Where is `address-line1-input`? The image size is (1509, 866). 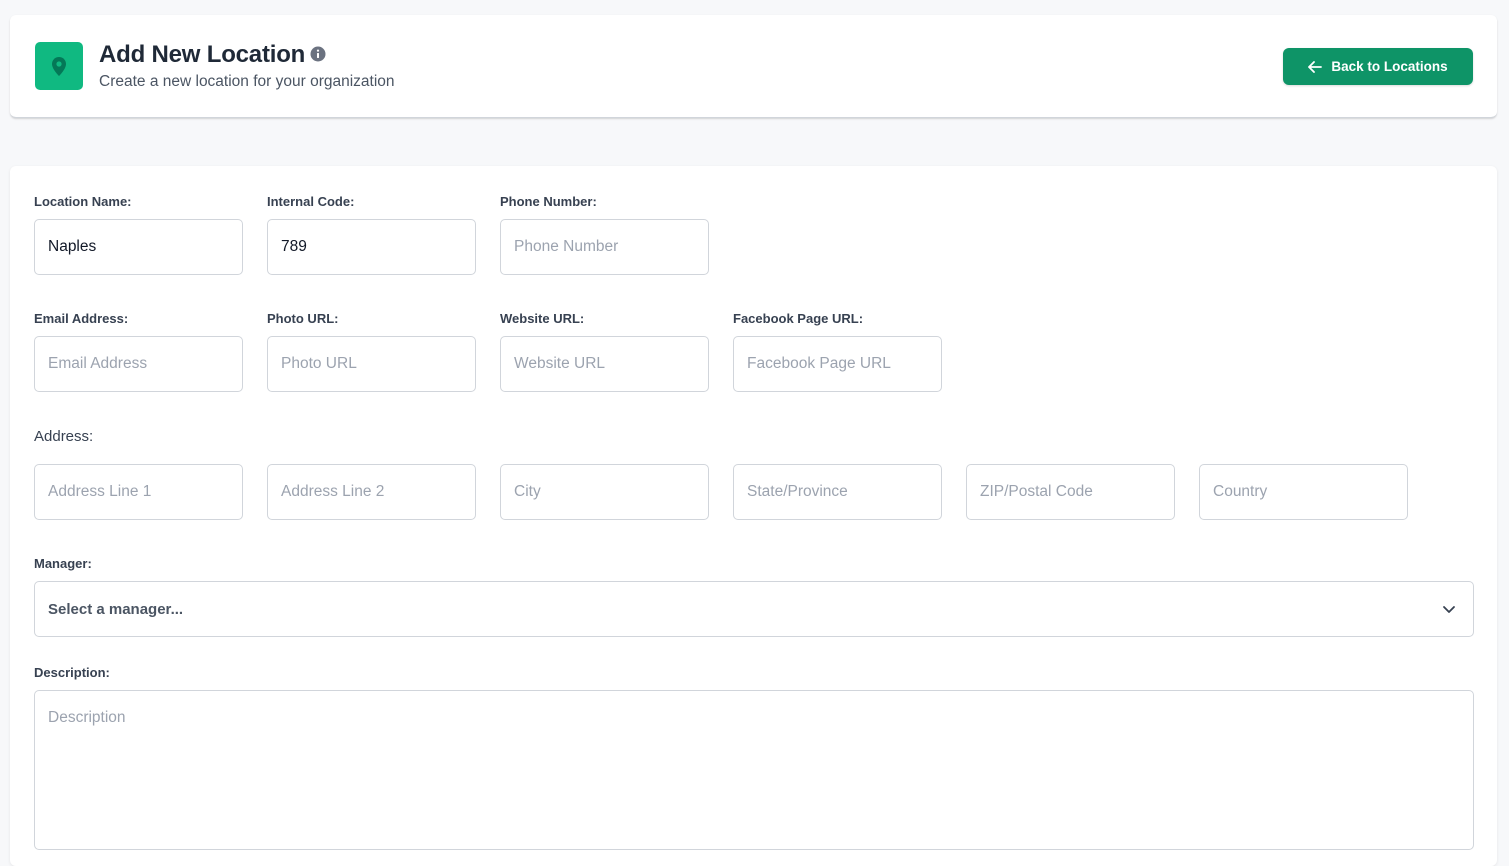 address-line1-input is located at coordinates (138, 492).